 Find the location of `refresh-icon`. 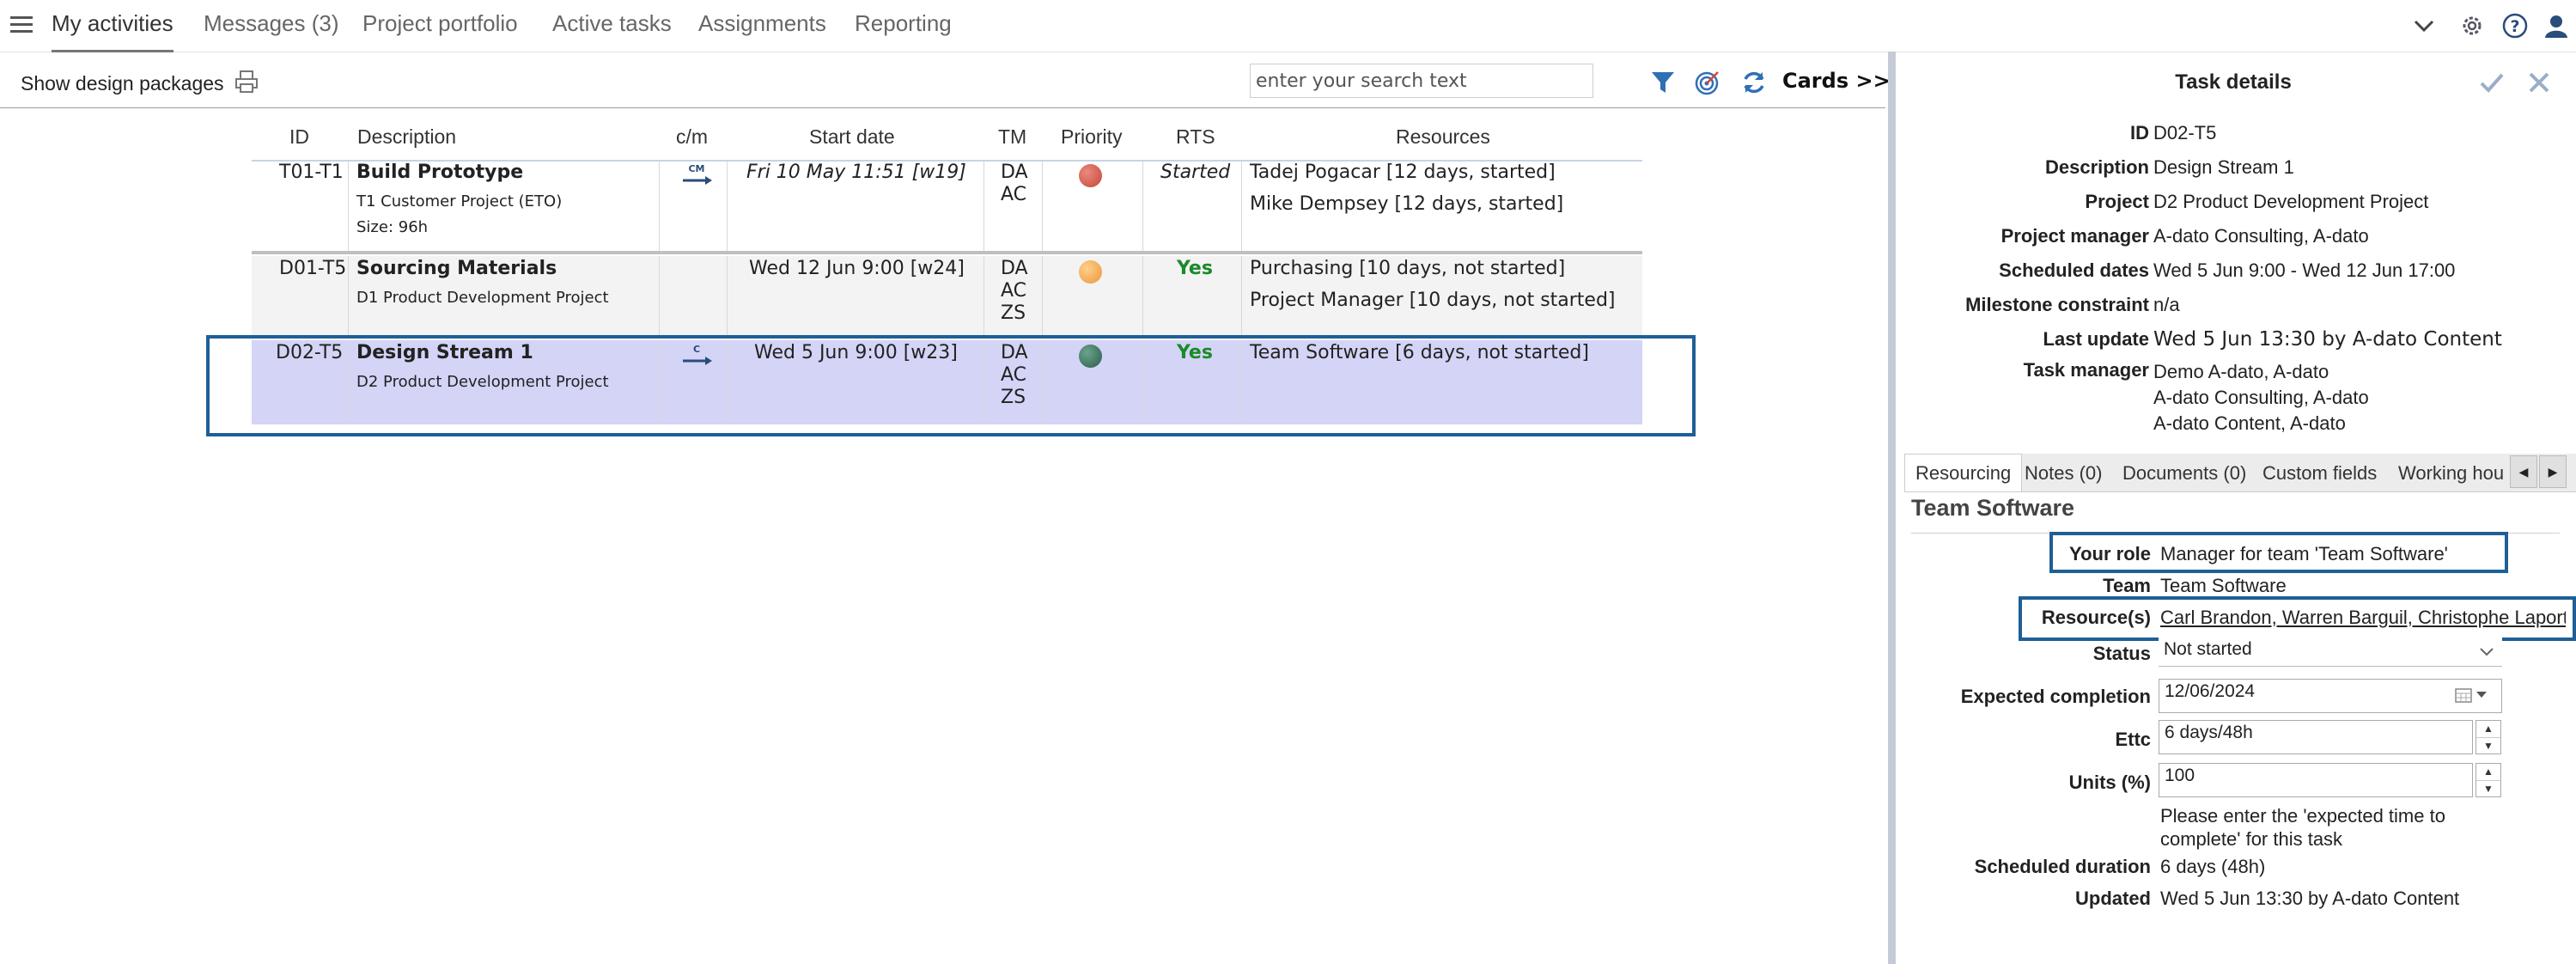

refresh-icon is located at coordinates (1754, 82).